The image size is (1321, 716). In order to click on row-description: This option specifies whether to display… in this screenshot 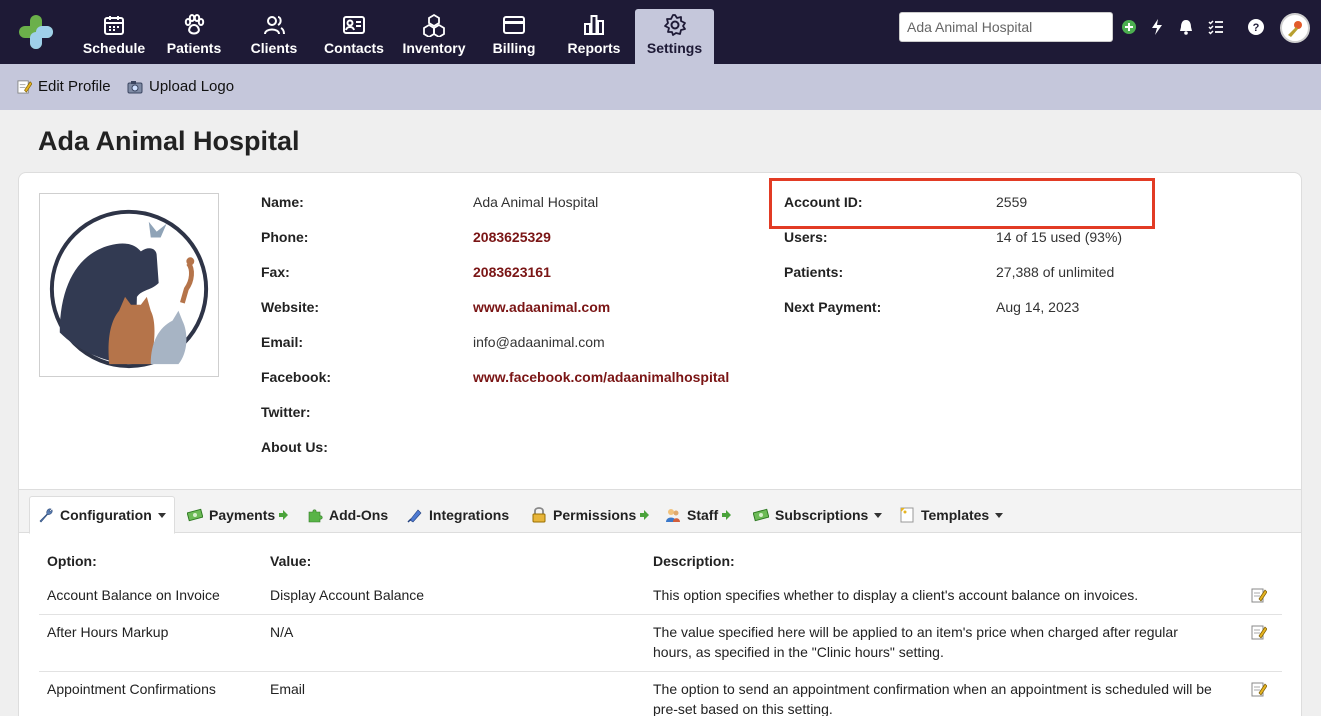, I will do `click(948, 595)`.